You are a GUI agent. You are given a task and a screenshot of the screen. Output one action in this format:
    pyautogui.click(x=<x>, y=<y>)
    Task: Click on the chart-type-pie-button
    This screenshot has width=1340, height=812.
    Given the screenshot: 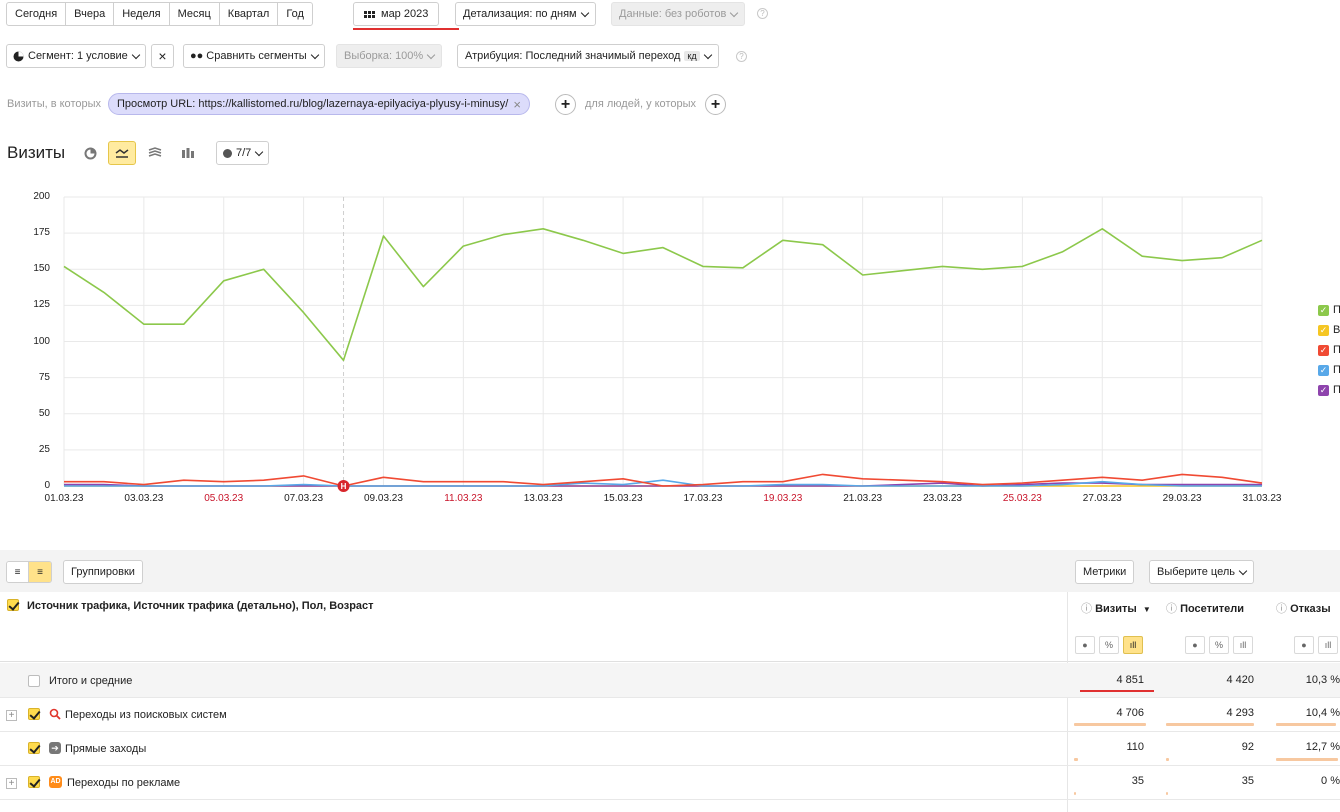 What is the action you would take?
    pyautogui.click(x=90, y=153)
    